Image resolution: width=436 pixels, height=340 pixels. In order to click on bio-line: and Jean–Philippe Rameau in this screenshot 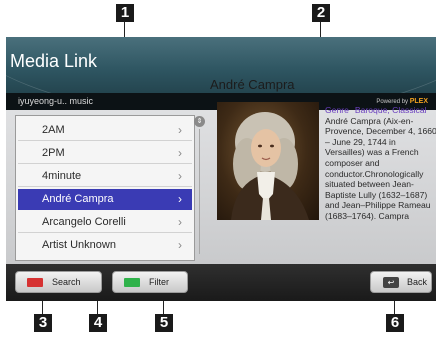, I will do `click(378, 205)`.